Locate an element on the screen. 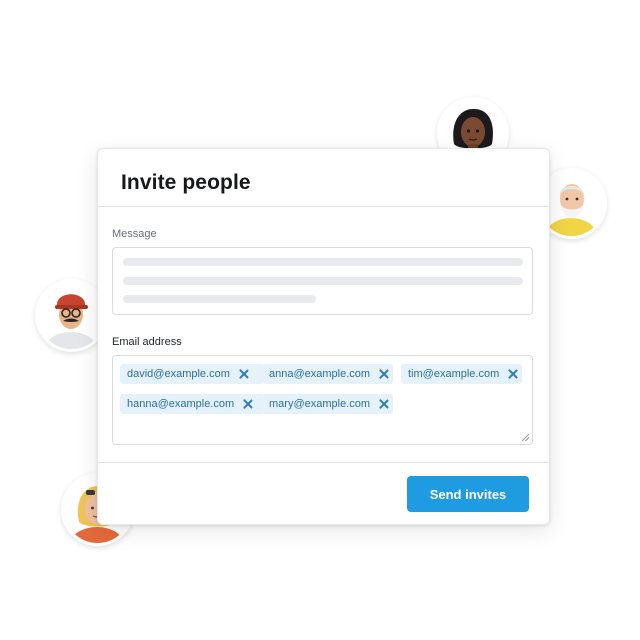  email-chip: tim@example.com is located at coordinates (461, 374).